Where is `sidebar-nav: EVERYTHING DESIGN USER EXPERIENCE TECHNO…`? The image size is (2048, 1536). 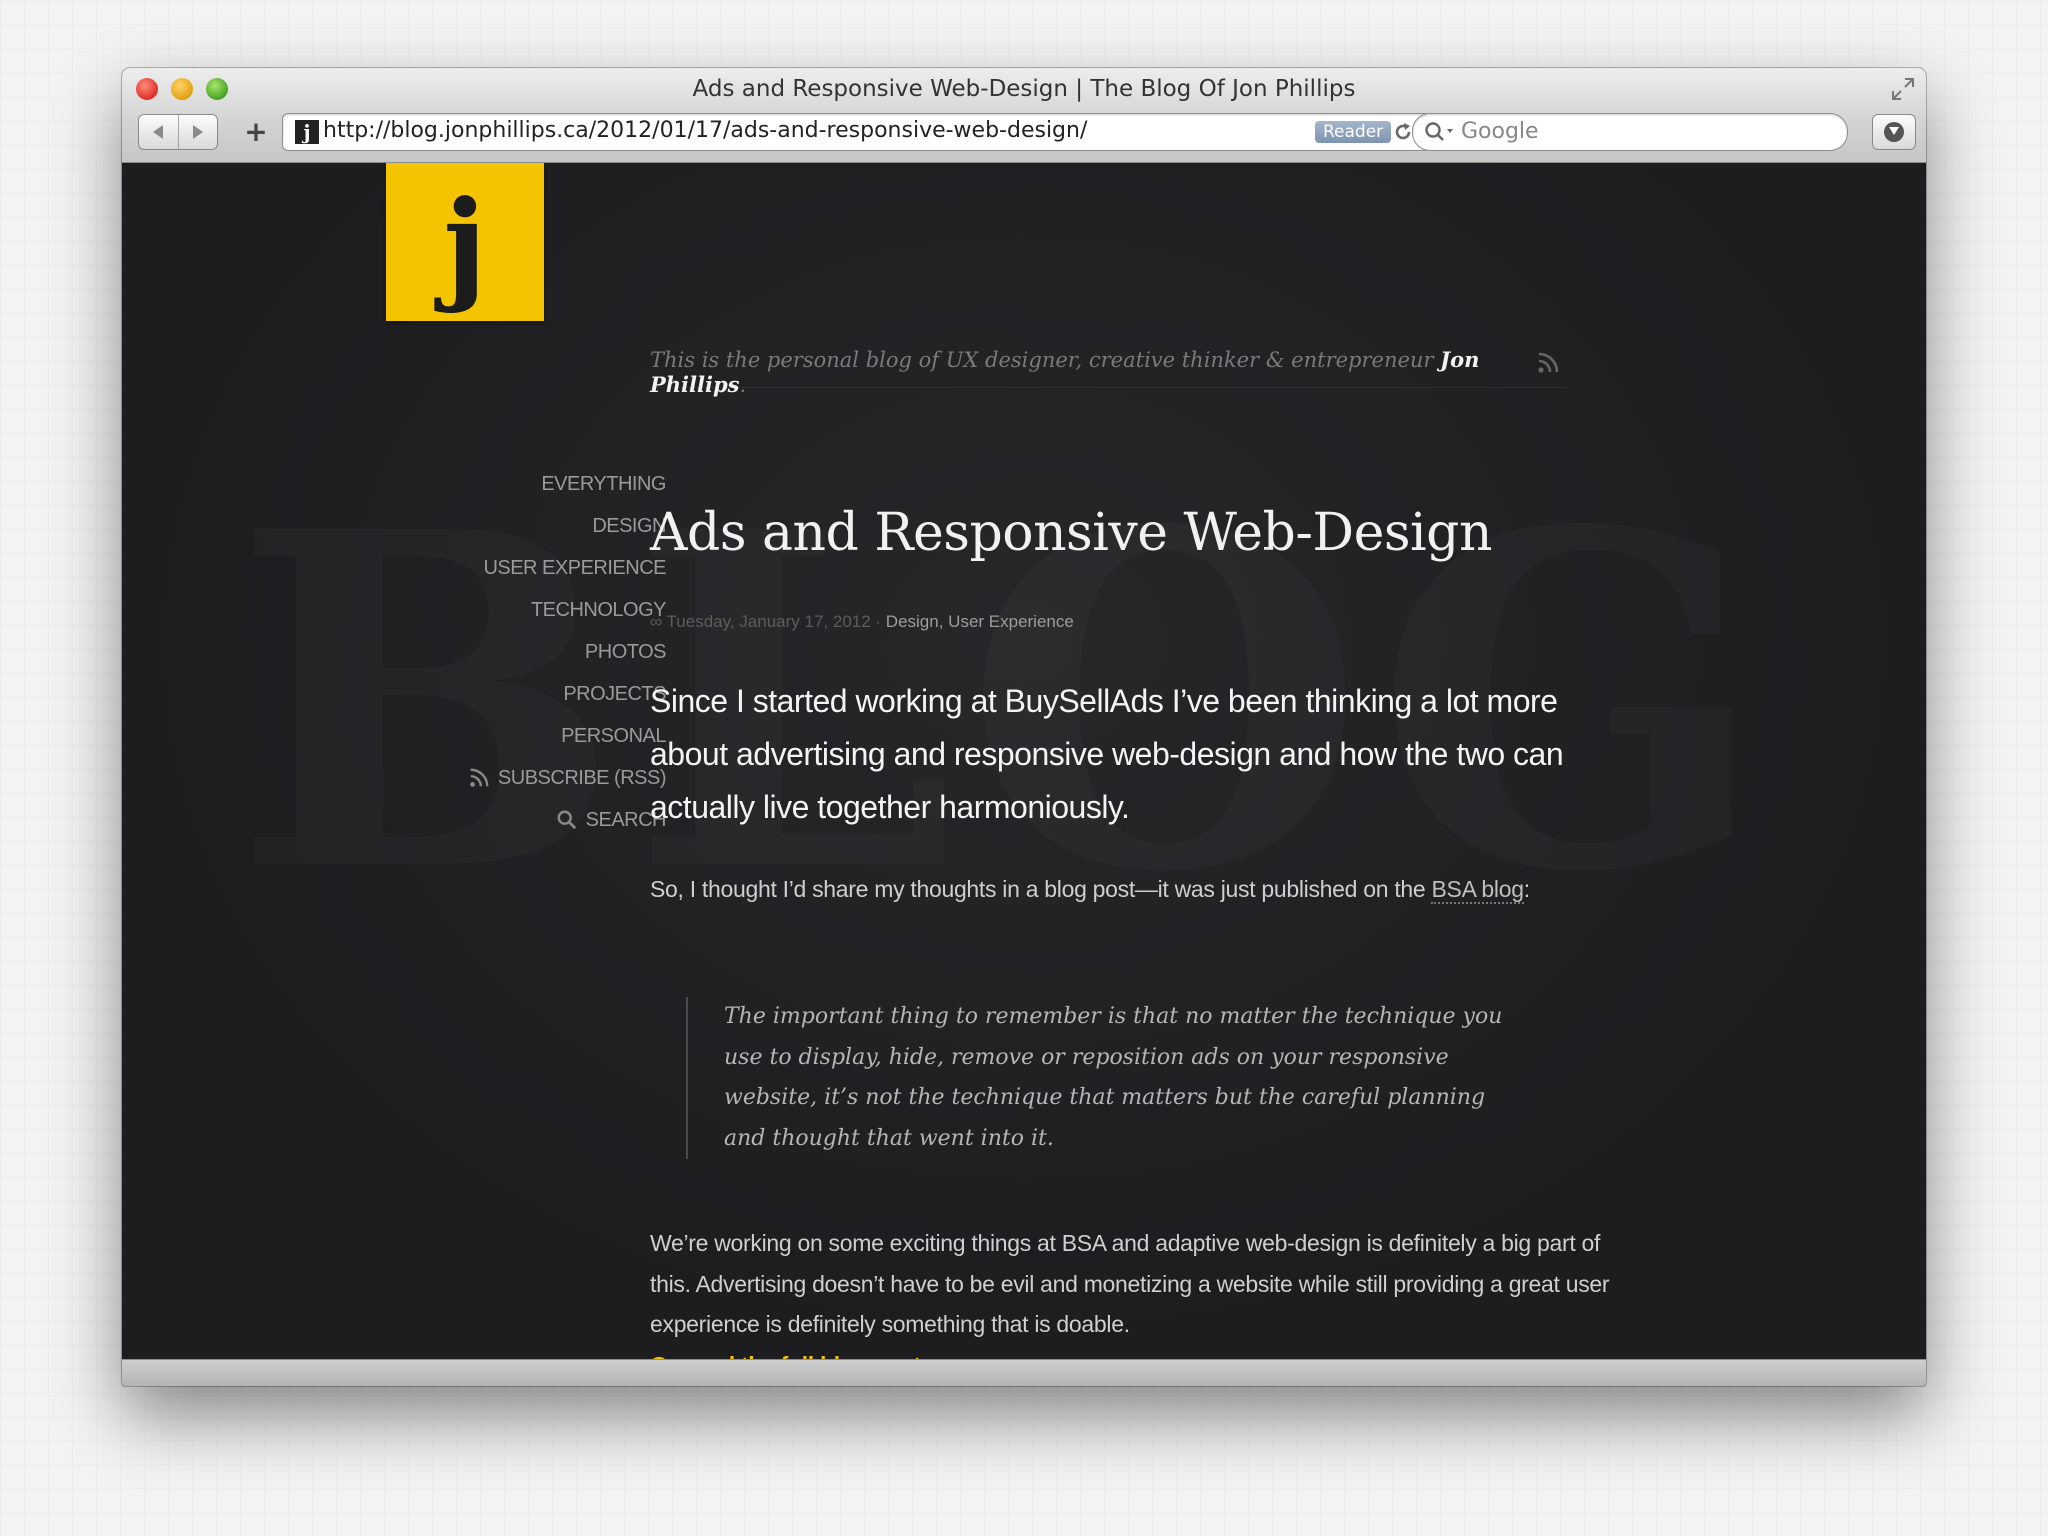 sidebar-nav: EVERYTHING DESIGN USER EXPERIENCE TECHNO… is located at coordinates (514, 652).